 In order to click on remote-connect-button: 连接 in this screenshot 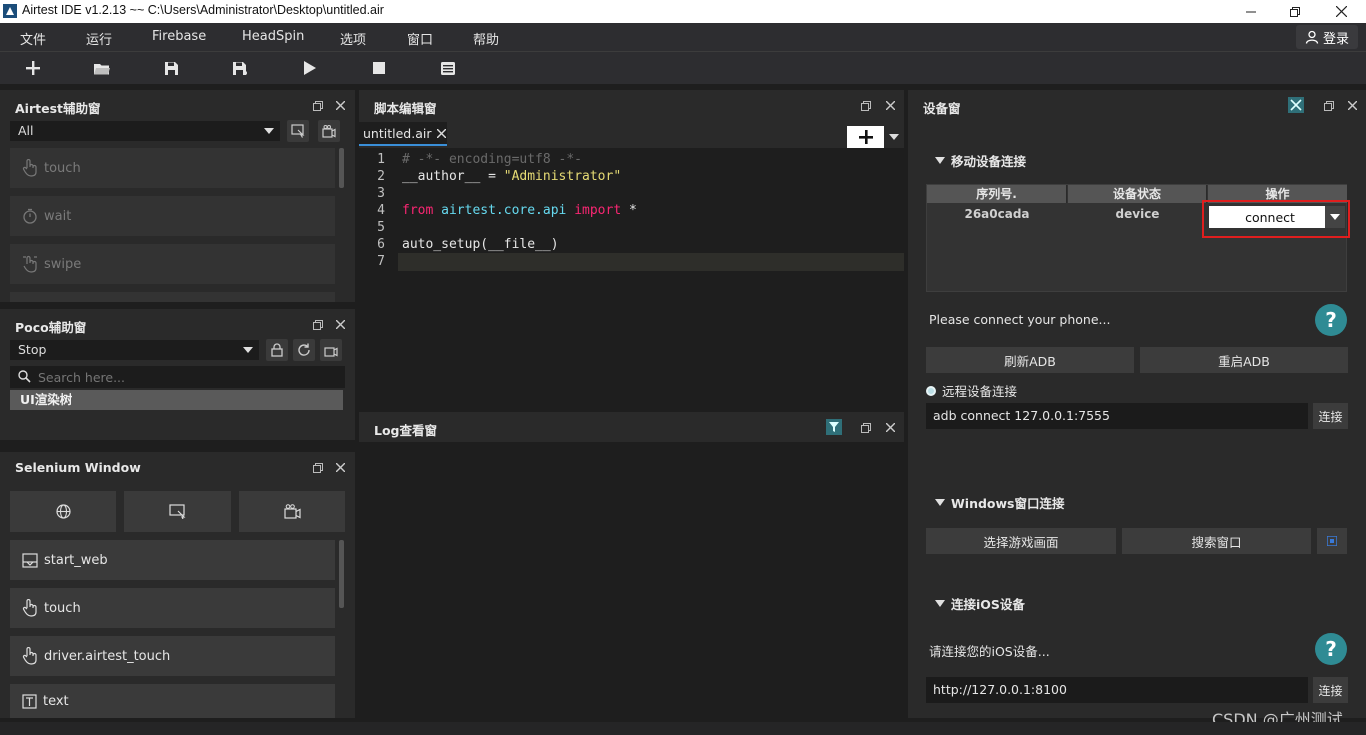, I will do `click(1330, 416)`.